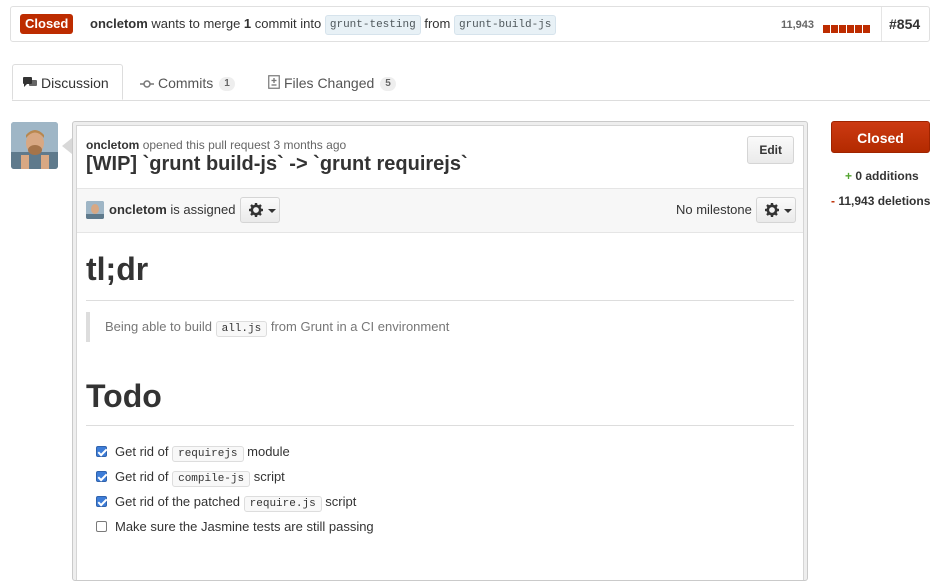 The width and height of the screenshot is (944, 581). What do you see at coordinates (798, 25) in the screenshot?
I see `diffstat-count: 11,943` at bounding box center [798, 25].